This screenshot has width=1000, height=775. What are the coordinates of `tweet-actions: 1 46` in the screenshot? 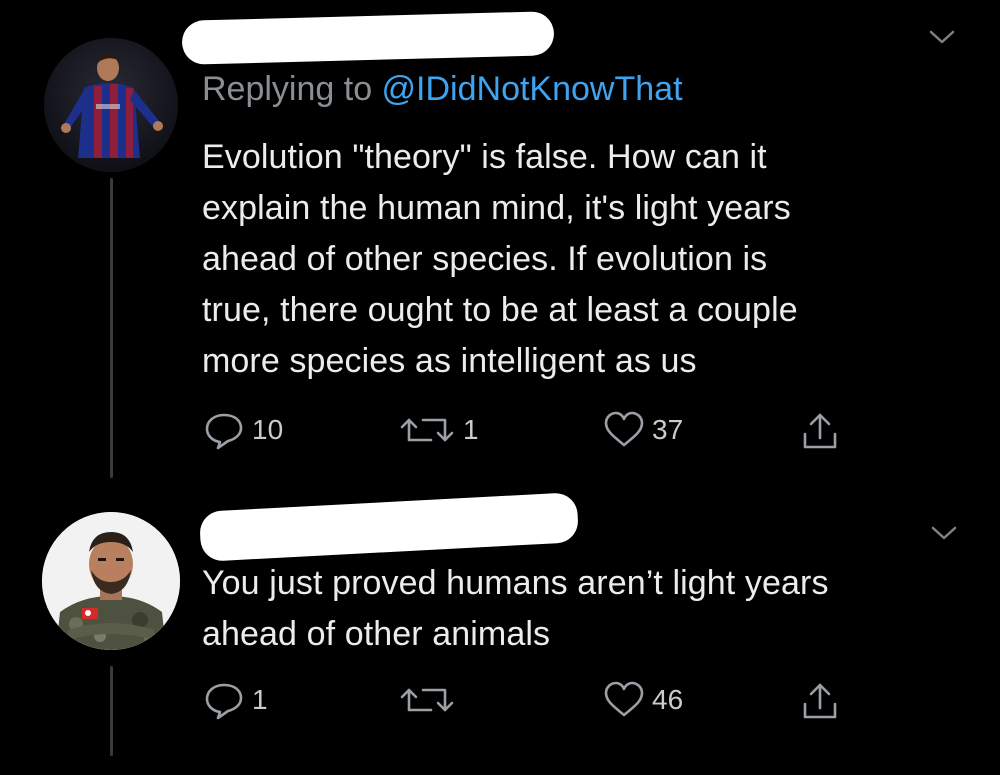 It's located at (532, 702).